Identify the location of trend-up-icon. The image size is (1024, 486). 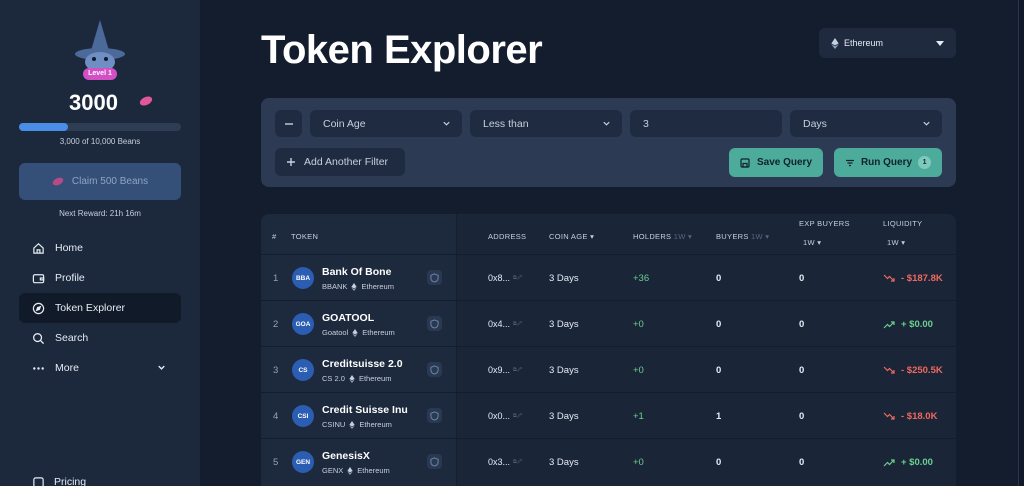
(889, 324).